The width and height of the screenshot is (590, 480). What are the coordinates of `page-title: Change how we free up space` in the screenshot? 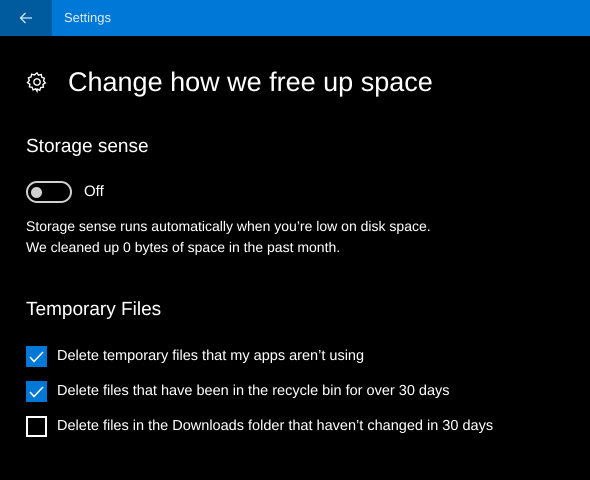 It's located at (250, 82).